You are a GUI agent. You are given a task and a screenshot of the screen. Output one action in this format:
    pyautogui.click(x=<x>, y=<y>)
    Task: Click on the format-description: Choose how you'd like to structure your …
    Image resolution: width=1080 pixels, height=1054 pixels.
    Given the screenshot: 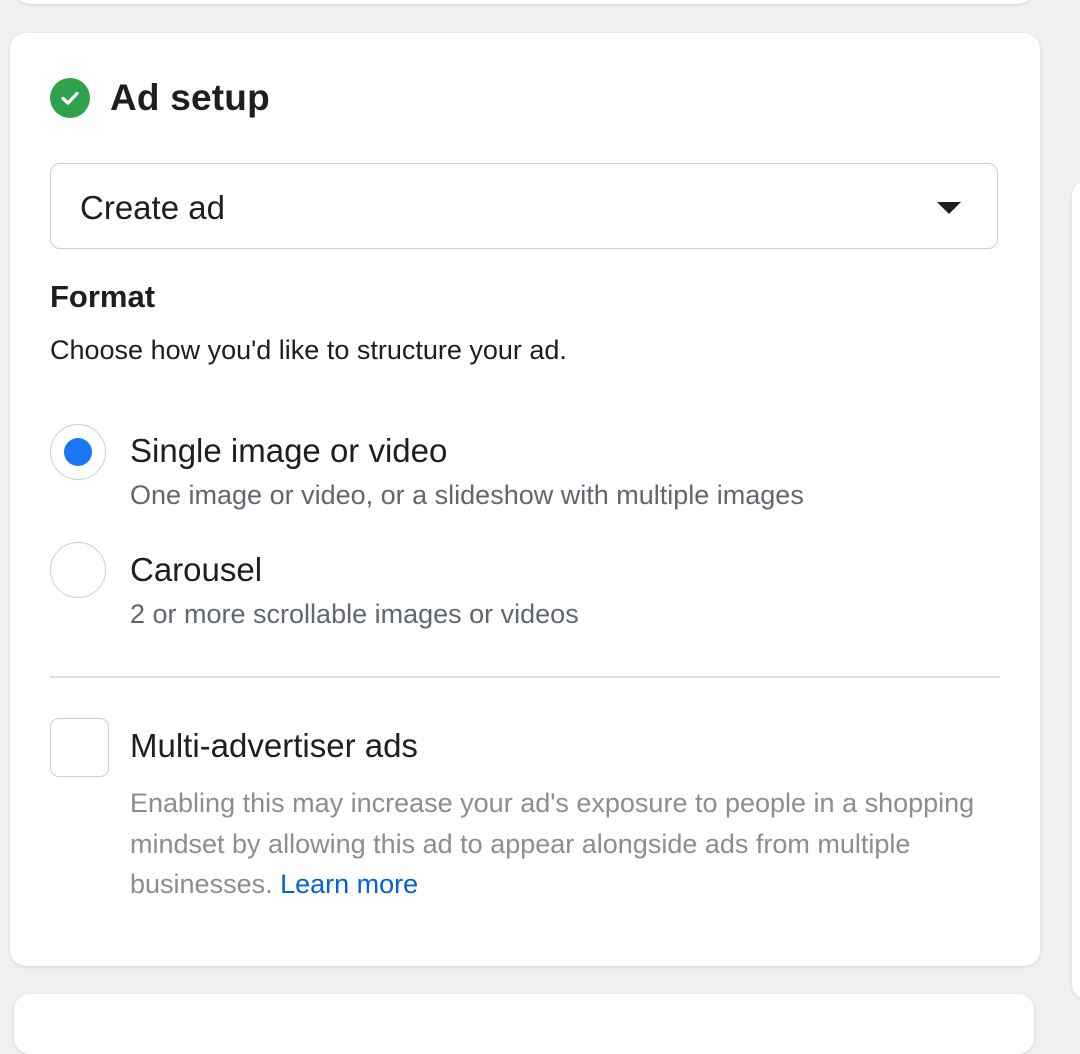 What is the action you would take?
    pyautogui.click(x=308, y=350)
    